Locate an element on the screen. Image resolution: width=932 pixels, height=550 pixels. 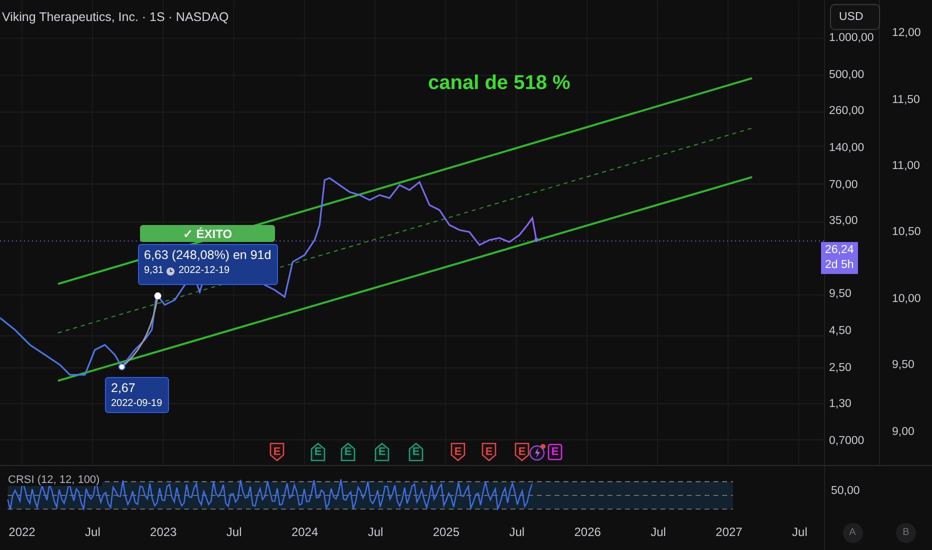
end-price: 9,31 is located at coordinates (154, 271).